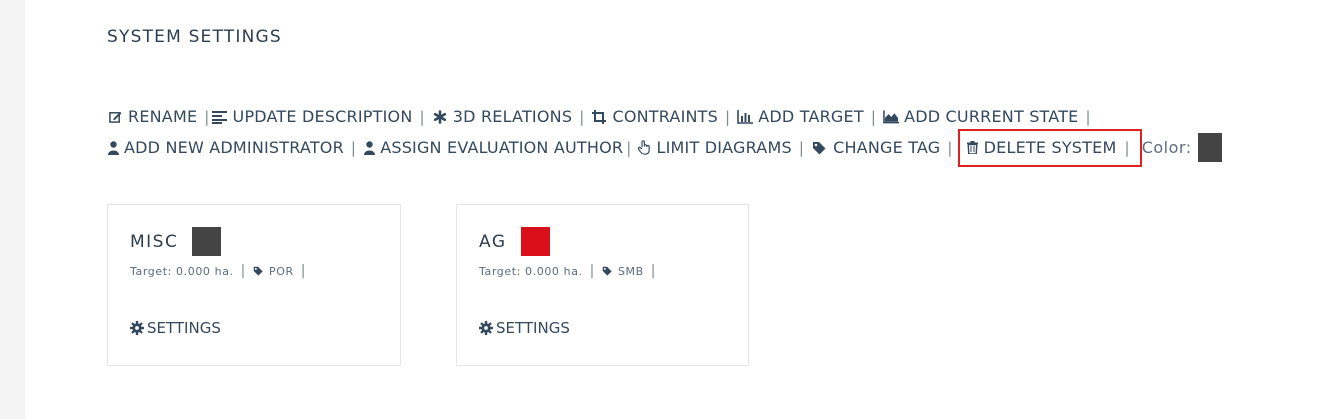 Image resolution: width=1329 pixels, height=419 pixels. I want to click on add-current-state-action: ADD CURRENT STATE, so click(980, 116).